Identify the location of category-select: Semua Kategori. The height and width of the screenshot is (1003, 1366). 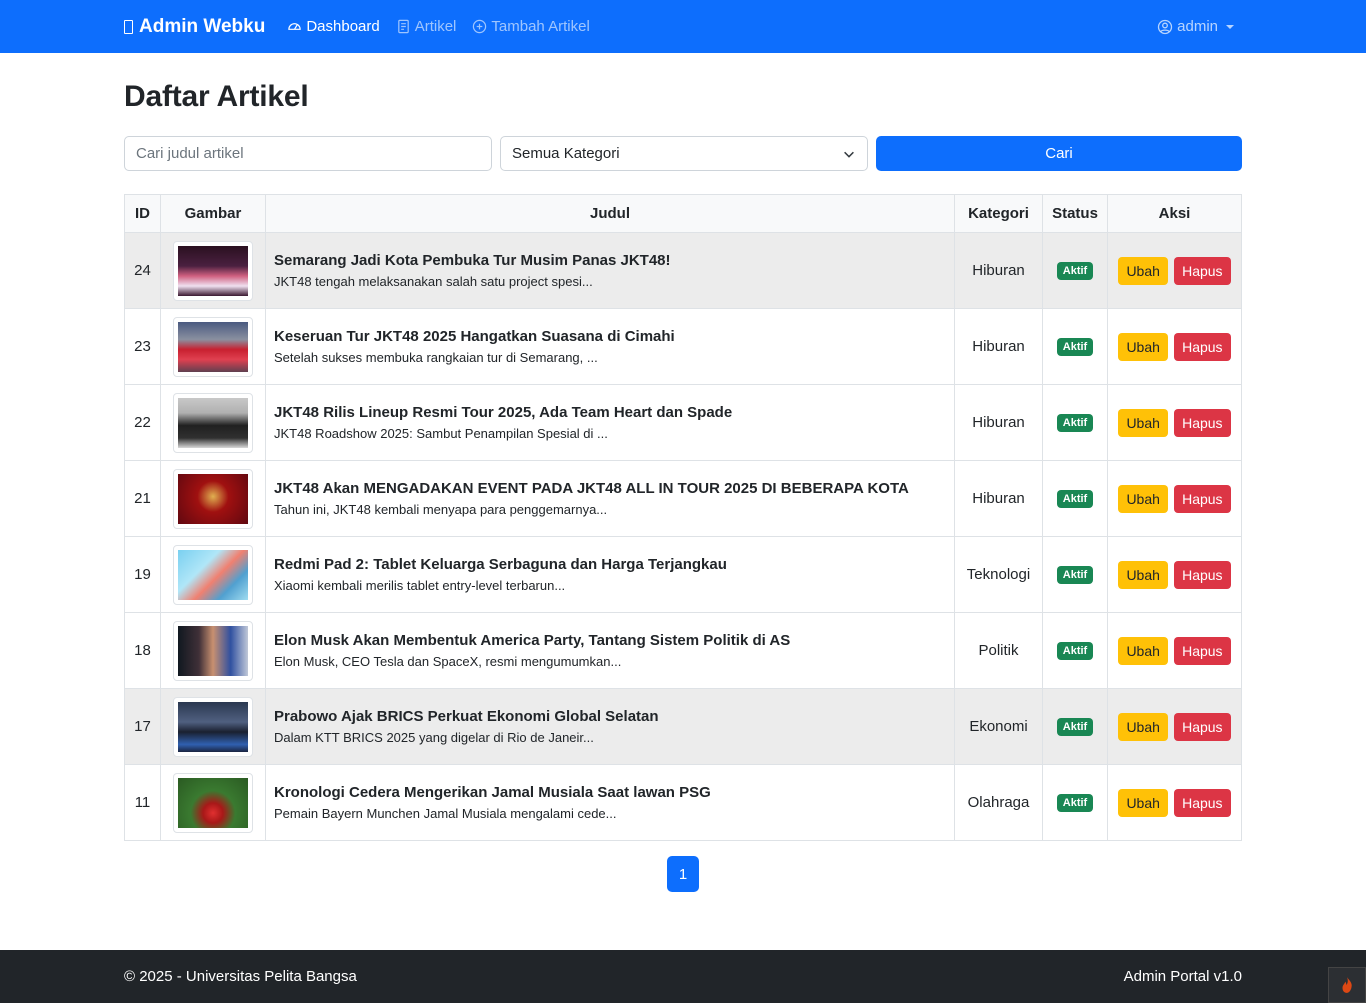
(684, 153).